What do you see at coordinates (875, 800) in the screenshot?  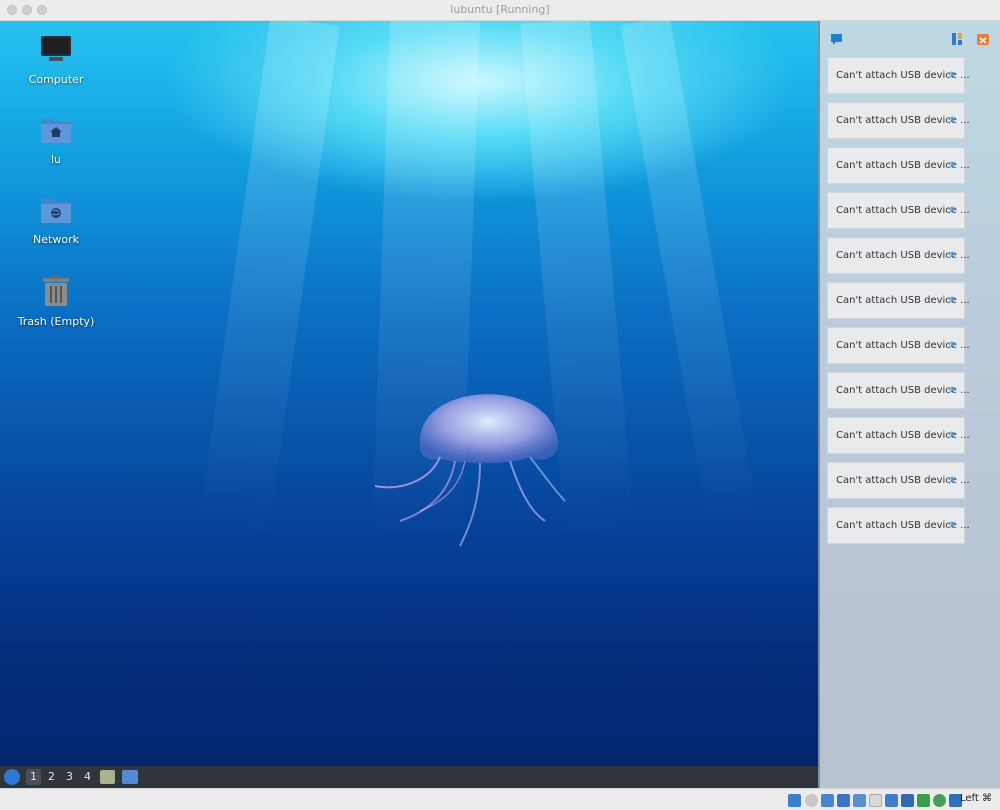 I see `shared-folders-icon` at bounding box center [875, 800].